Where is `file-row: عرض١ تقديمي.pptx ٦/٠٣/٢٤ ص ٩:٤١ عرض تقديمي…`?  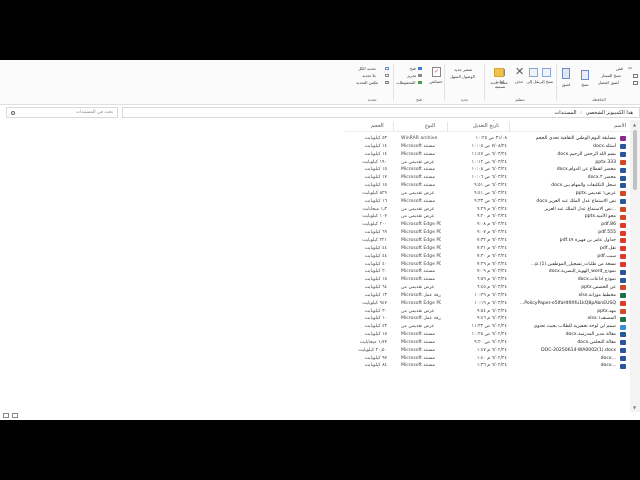
file-row: عرض١ تقديمي.pptx ٦/٠٣/٢٤ ص ٩:٤١ عرض تقديمي… is located at coordinates (487, 194).